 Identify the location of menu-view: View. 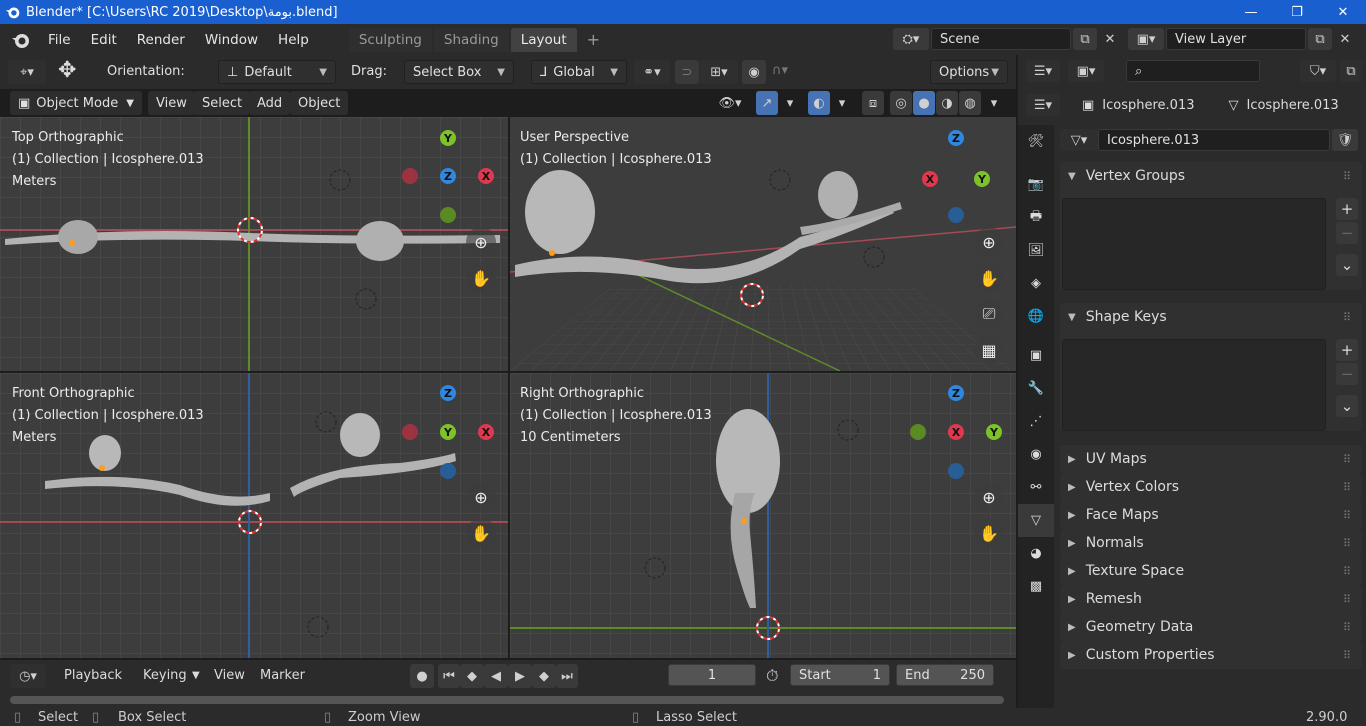
(171, 103).